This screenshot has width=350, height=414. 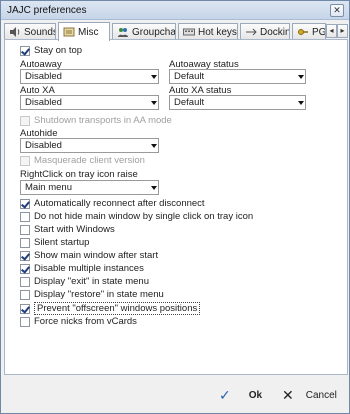 I want to click on tab-label: Sounds, so click(x=40, y=32).